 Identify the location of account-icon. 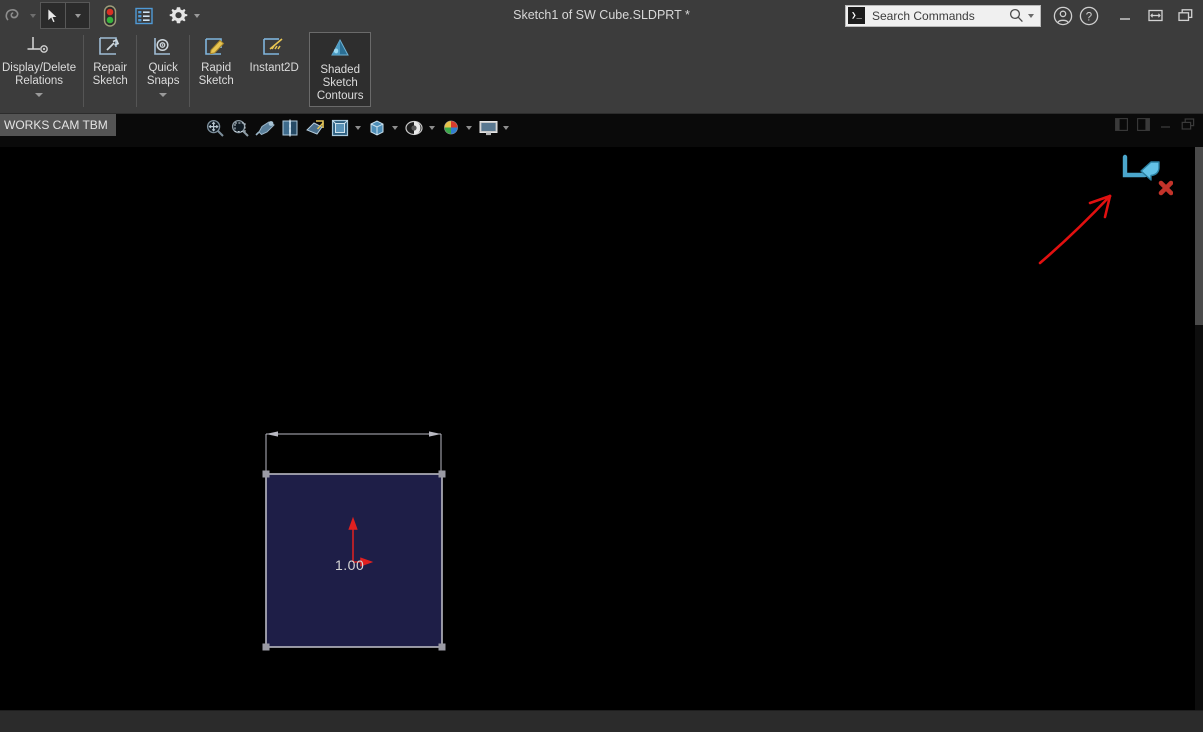
(1063, 15).